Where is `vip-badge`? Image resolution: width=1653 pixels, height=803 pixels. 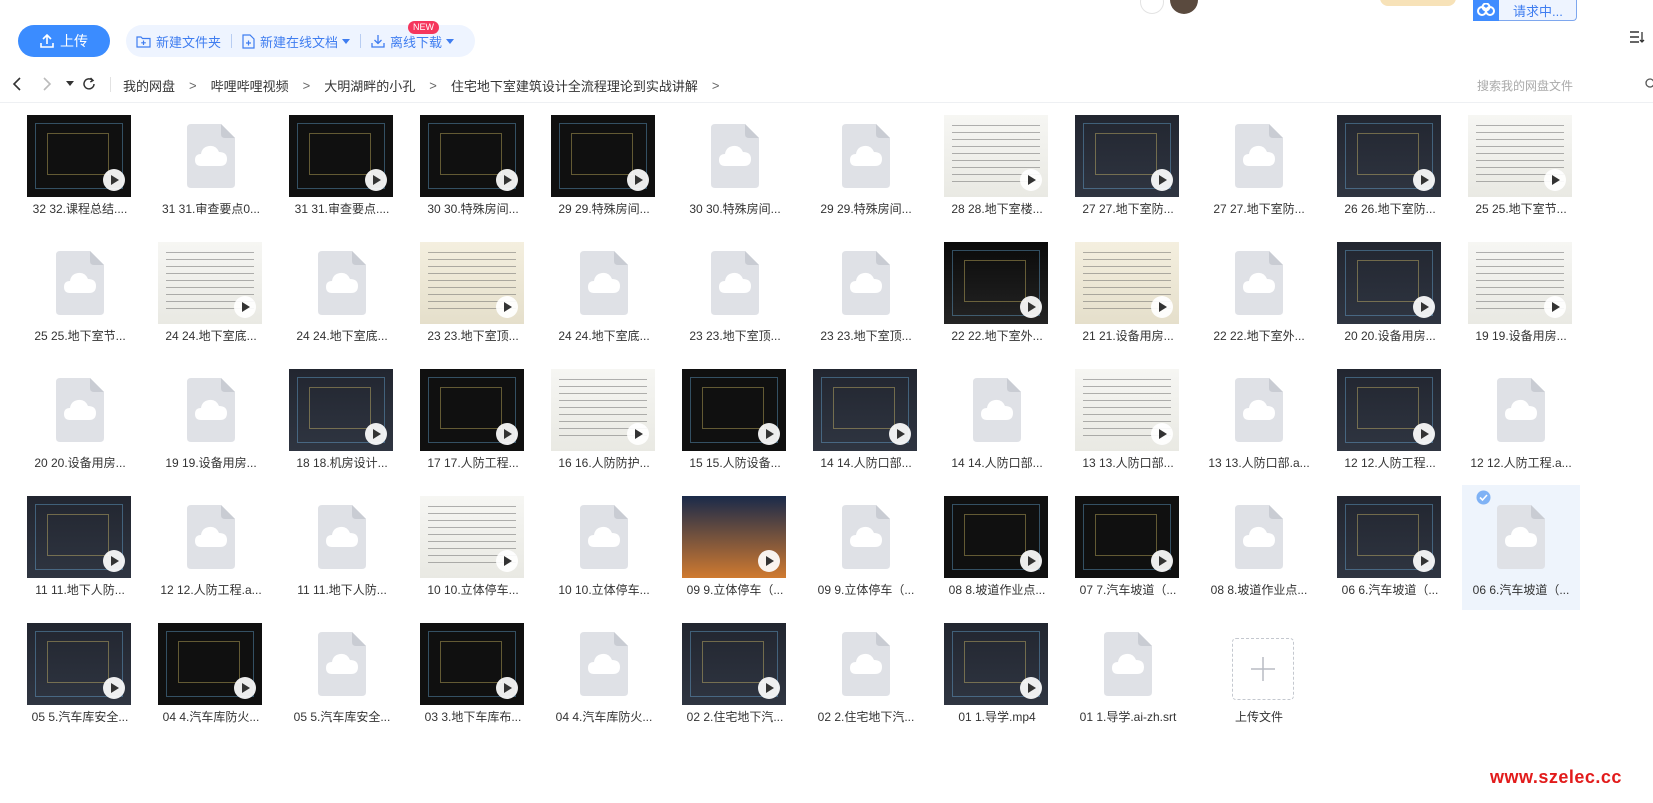
vip-badge is located at coordinates (1418, 3).